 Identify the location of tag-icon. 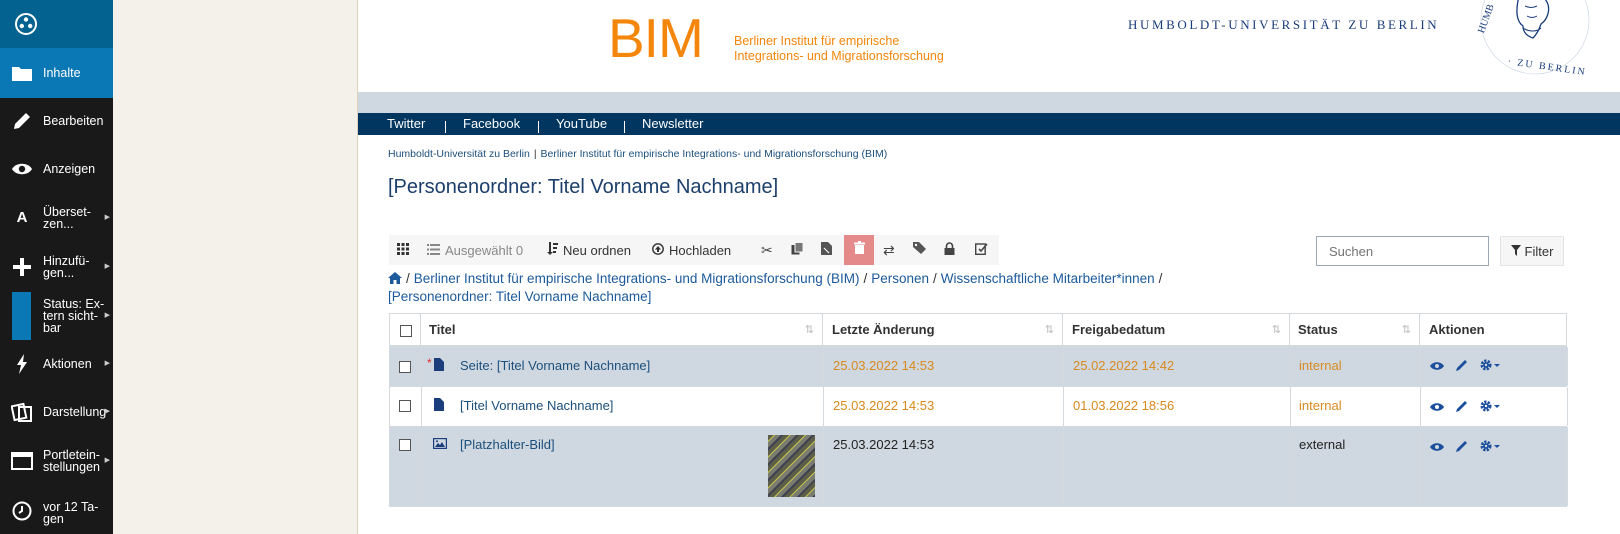
(922, 250).